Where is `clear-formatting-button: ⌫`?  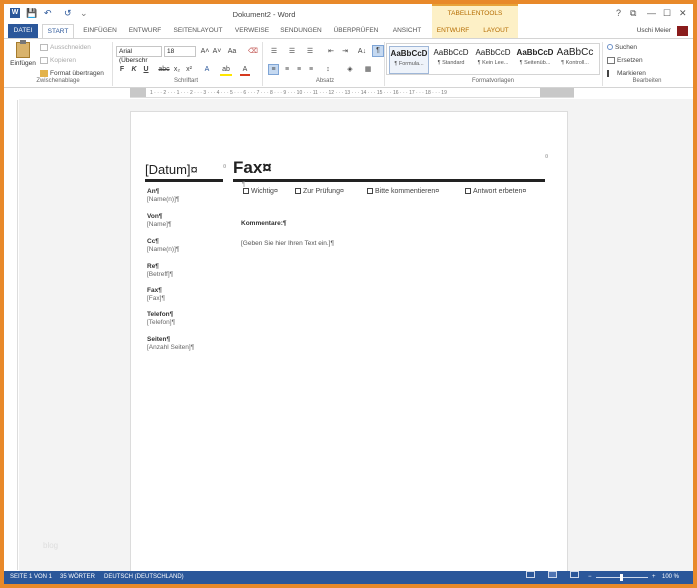 clear-formatting-button: ⌫ is located at coordinates (253, 51).